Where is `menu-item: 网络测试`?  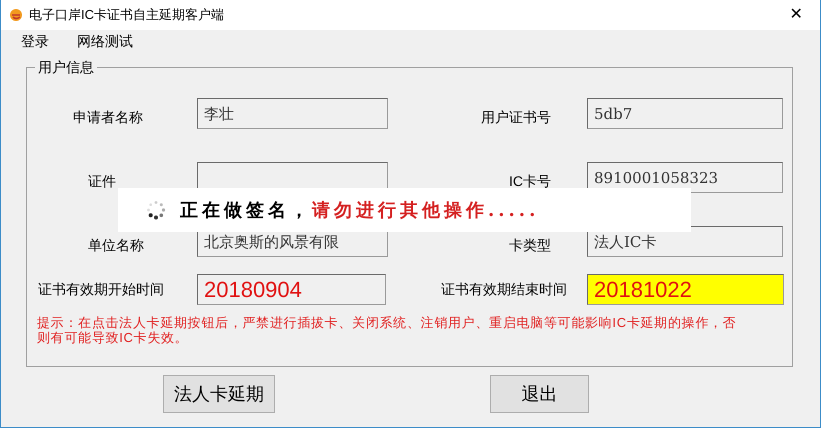 menu-item: 网络测试 is located at coordinates (105, 41).